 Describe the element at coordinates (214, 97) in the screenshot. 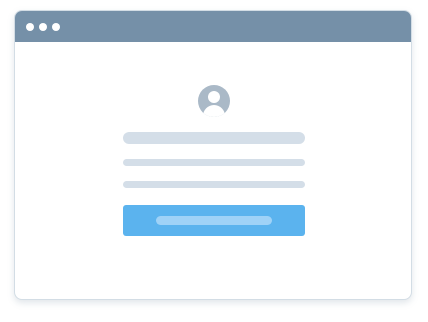

I see `avatar-head` at that location.